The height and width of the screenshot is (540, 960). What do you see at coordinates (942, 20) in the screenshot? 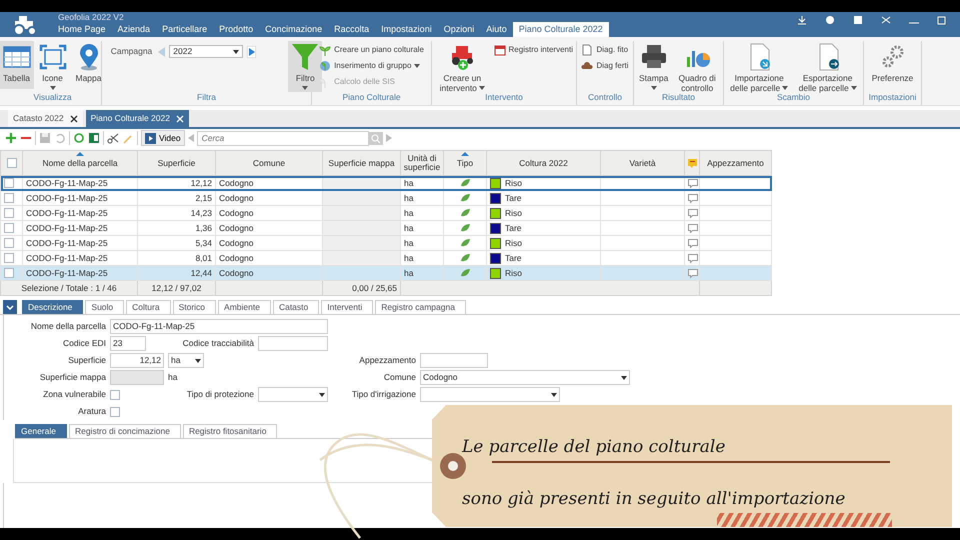
I see `restore-icon` at bounding box center [942, 20].